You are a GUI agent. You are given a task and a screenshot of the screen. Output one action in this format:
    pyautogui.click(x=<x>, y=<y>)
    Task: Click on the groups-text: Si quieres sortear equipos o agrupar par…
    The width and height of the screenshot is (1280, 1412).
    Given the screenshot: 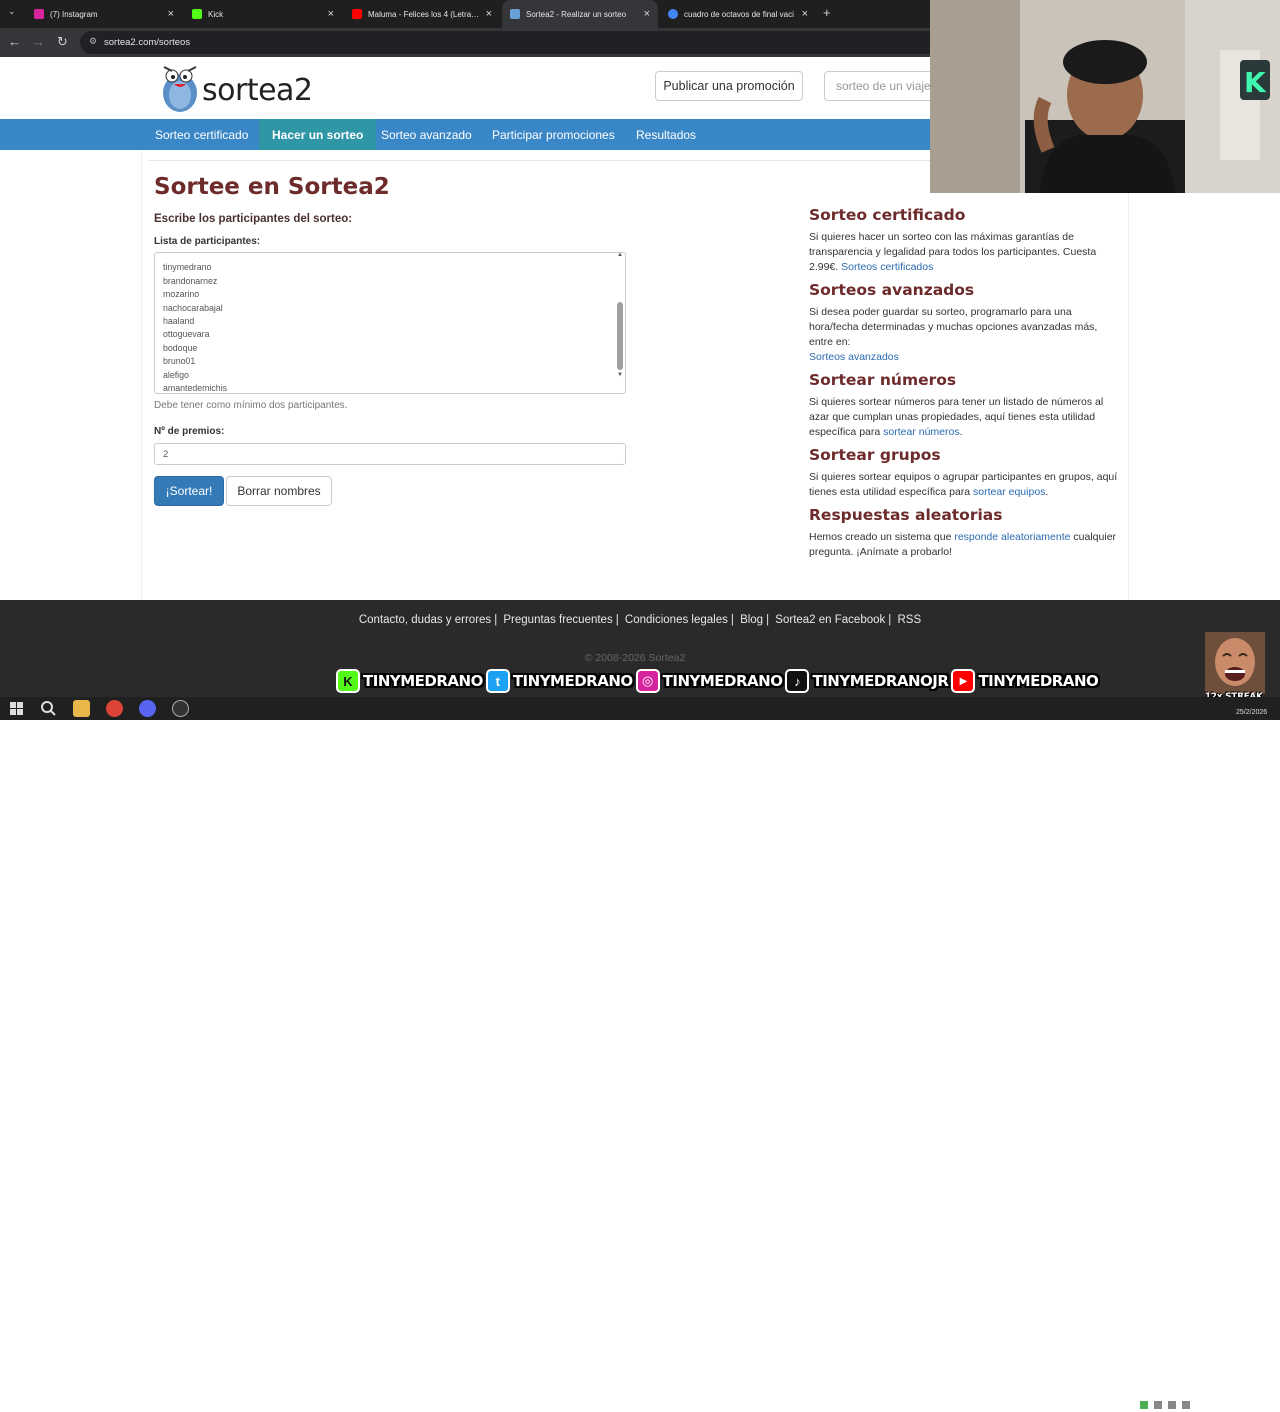 What is the action you would take?
    pyautogui.click(x=963, y=484)
    